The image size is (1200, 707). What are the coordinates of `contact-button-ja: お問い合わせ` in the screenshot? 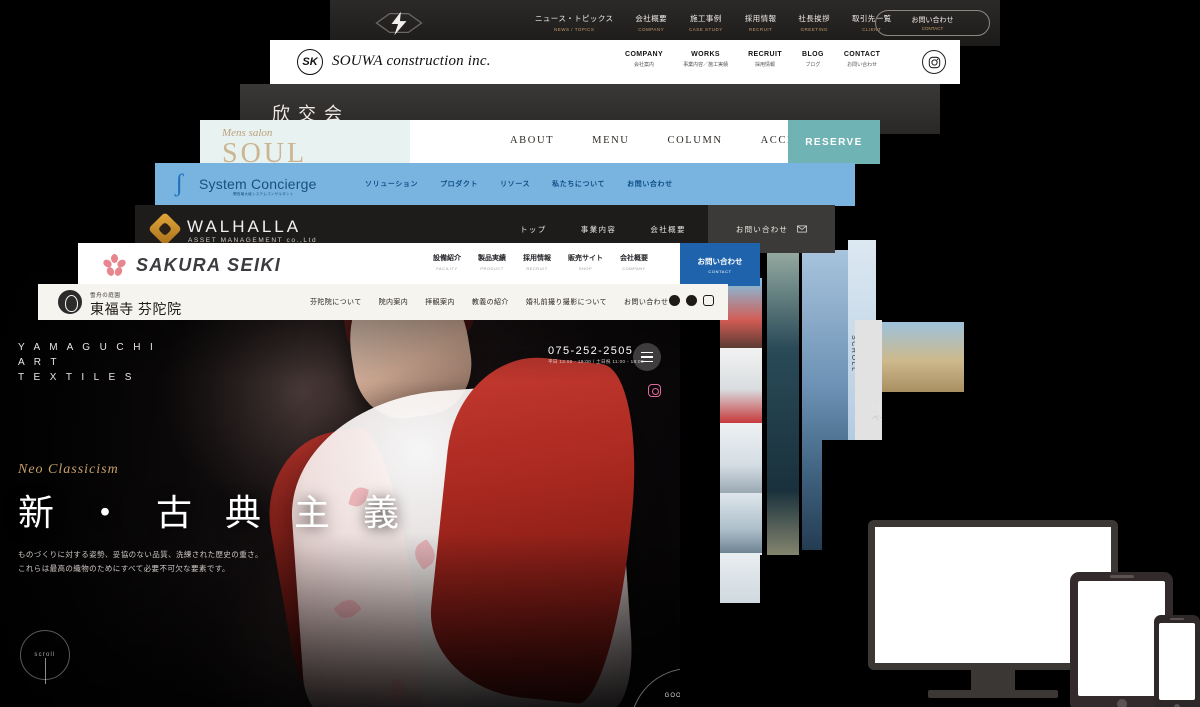 It's located at (932, 20).